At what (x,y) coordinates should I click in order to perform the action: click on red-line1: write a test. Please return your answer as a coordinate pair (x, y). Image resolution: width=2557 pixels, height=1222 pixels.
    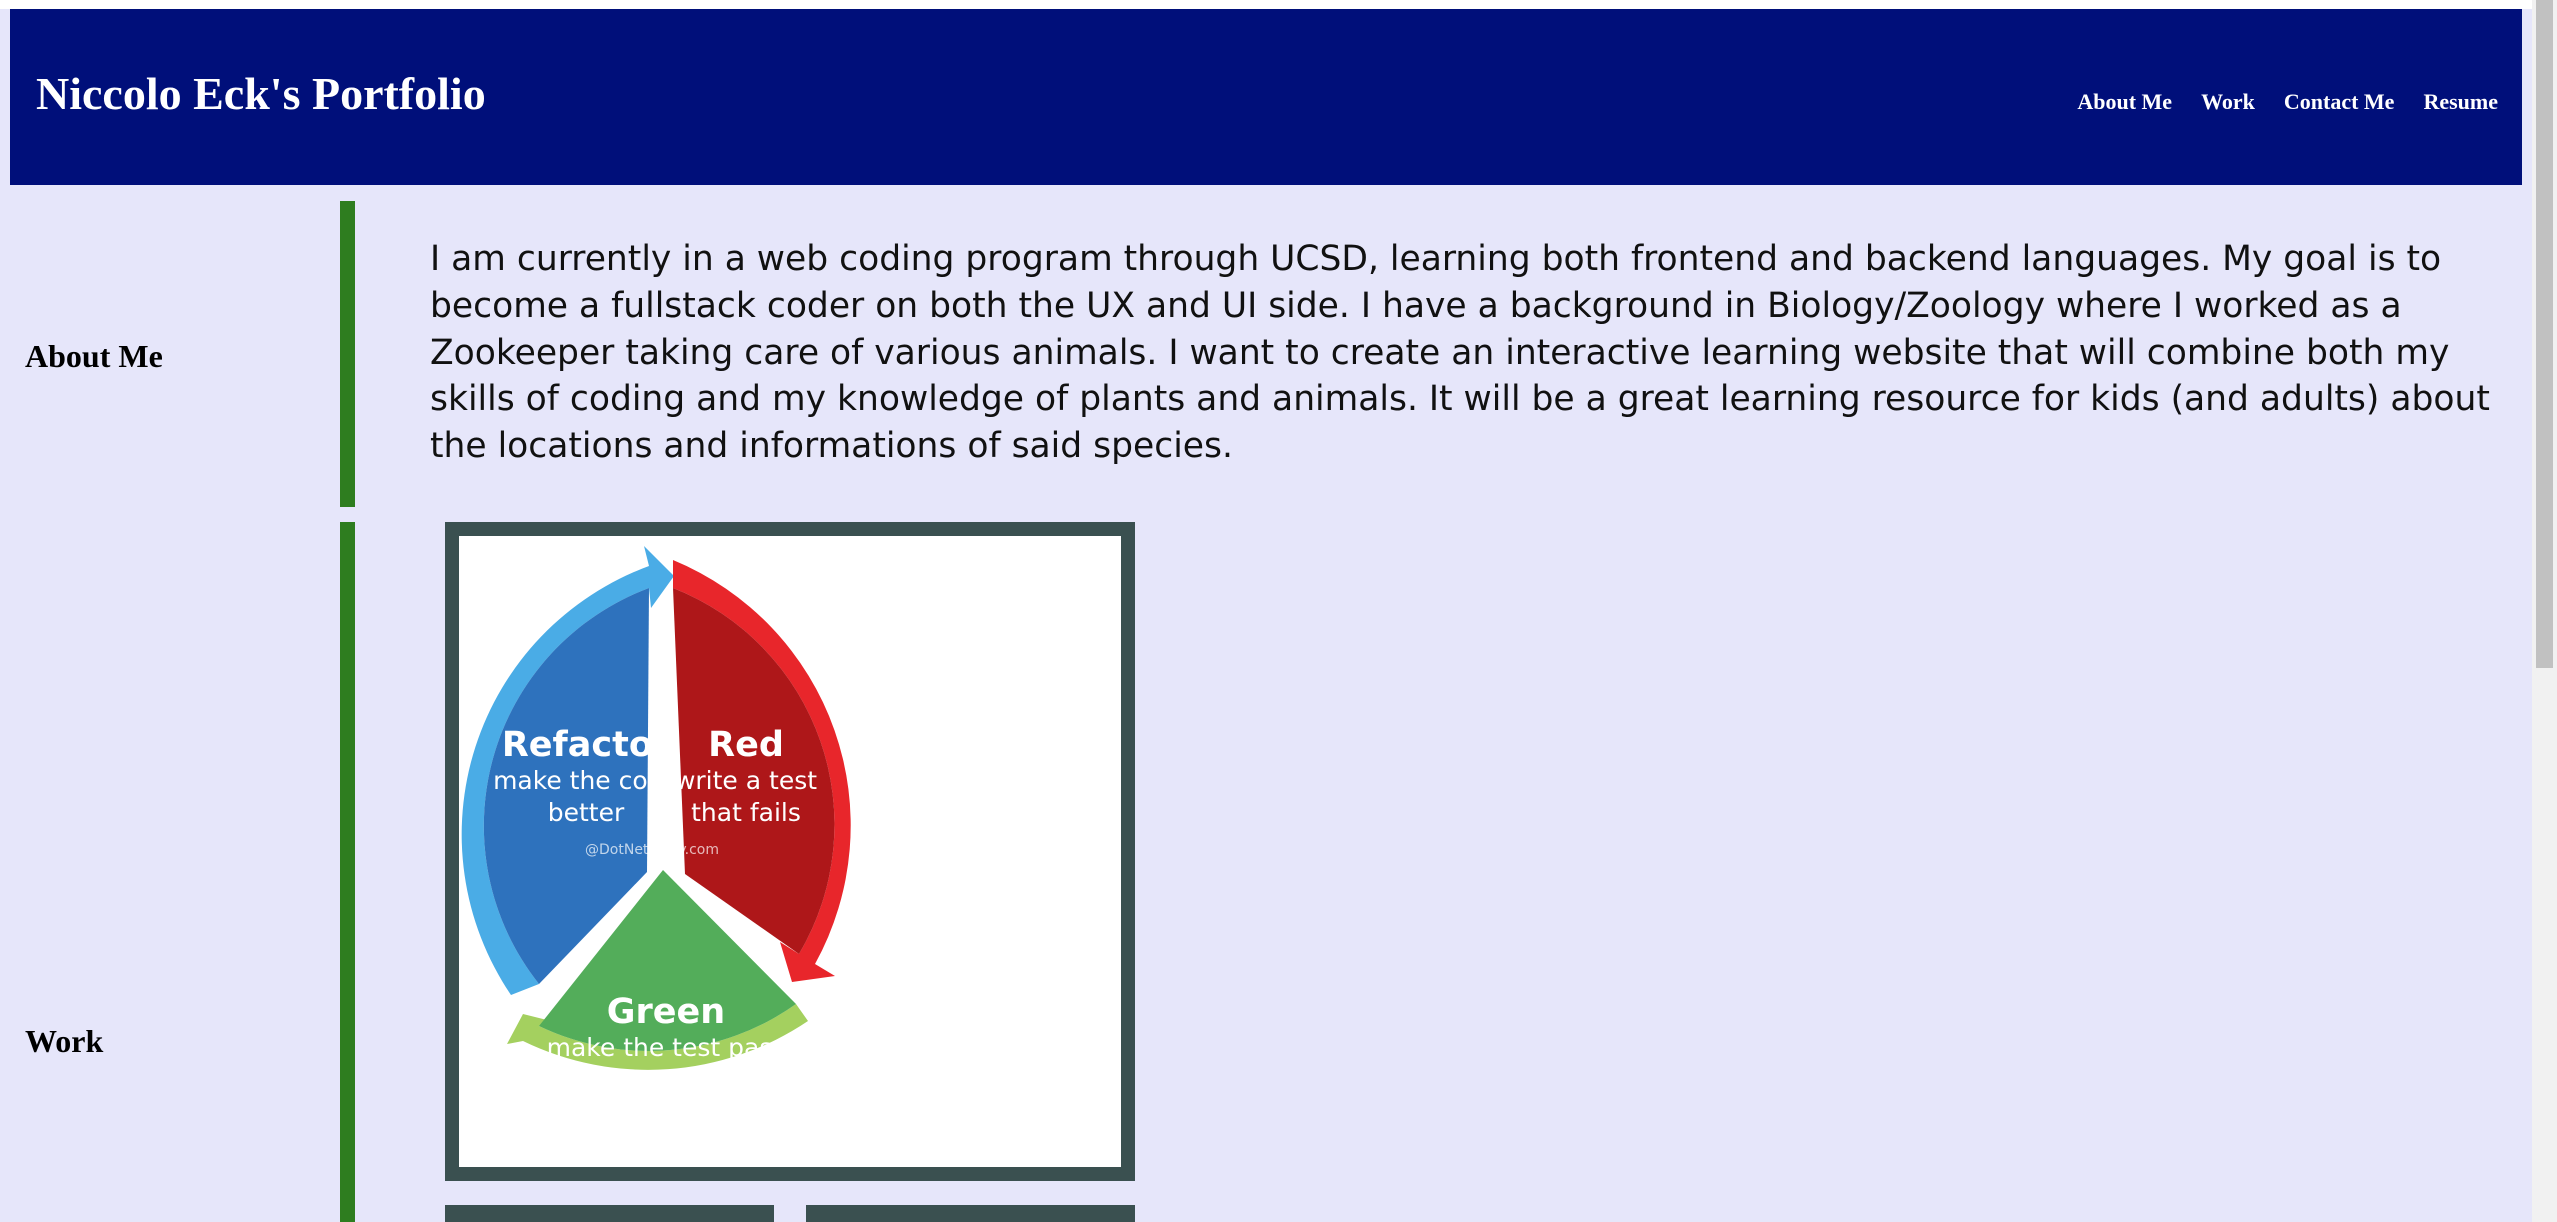
    Looking at the image, I should click on (746, 780).